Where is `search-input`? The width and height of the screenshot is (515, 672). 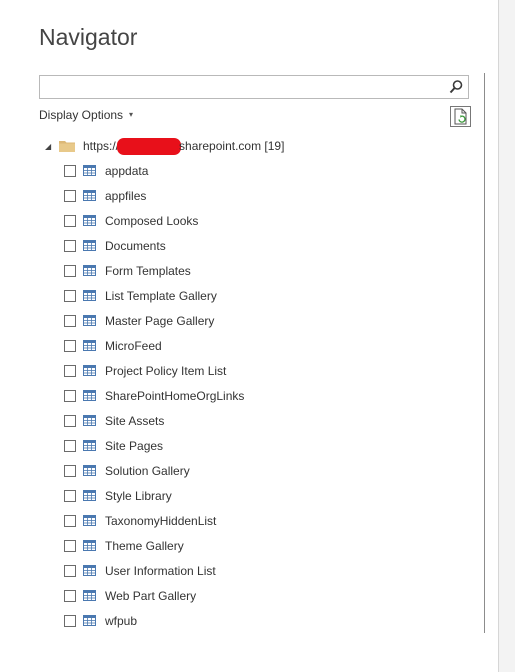 search-input is located at coordinates (244, 86).